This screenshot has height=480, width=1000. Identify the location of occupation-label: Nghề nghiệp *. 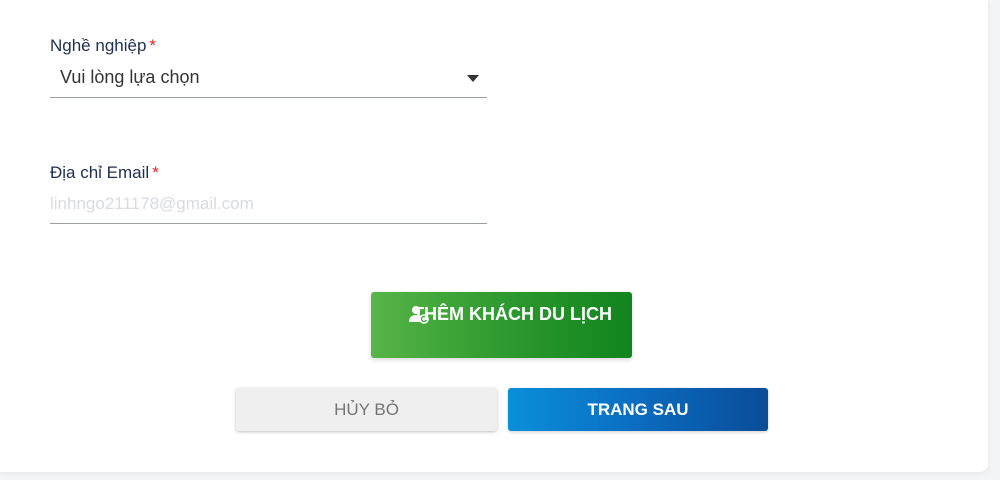
(268, 46).